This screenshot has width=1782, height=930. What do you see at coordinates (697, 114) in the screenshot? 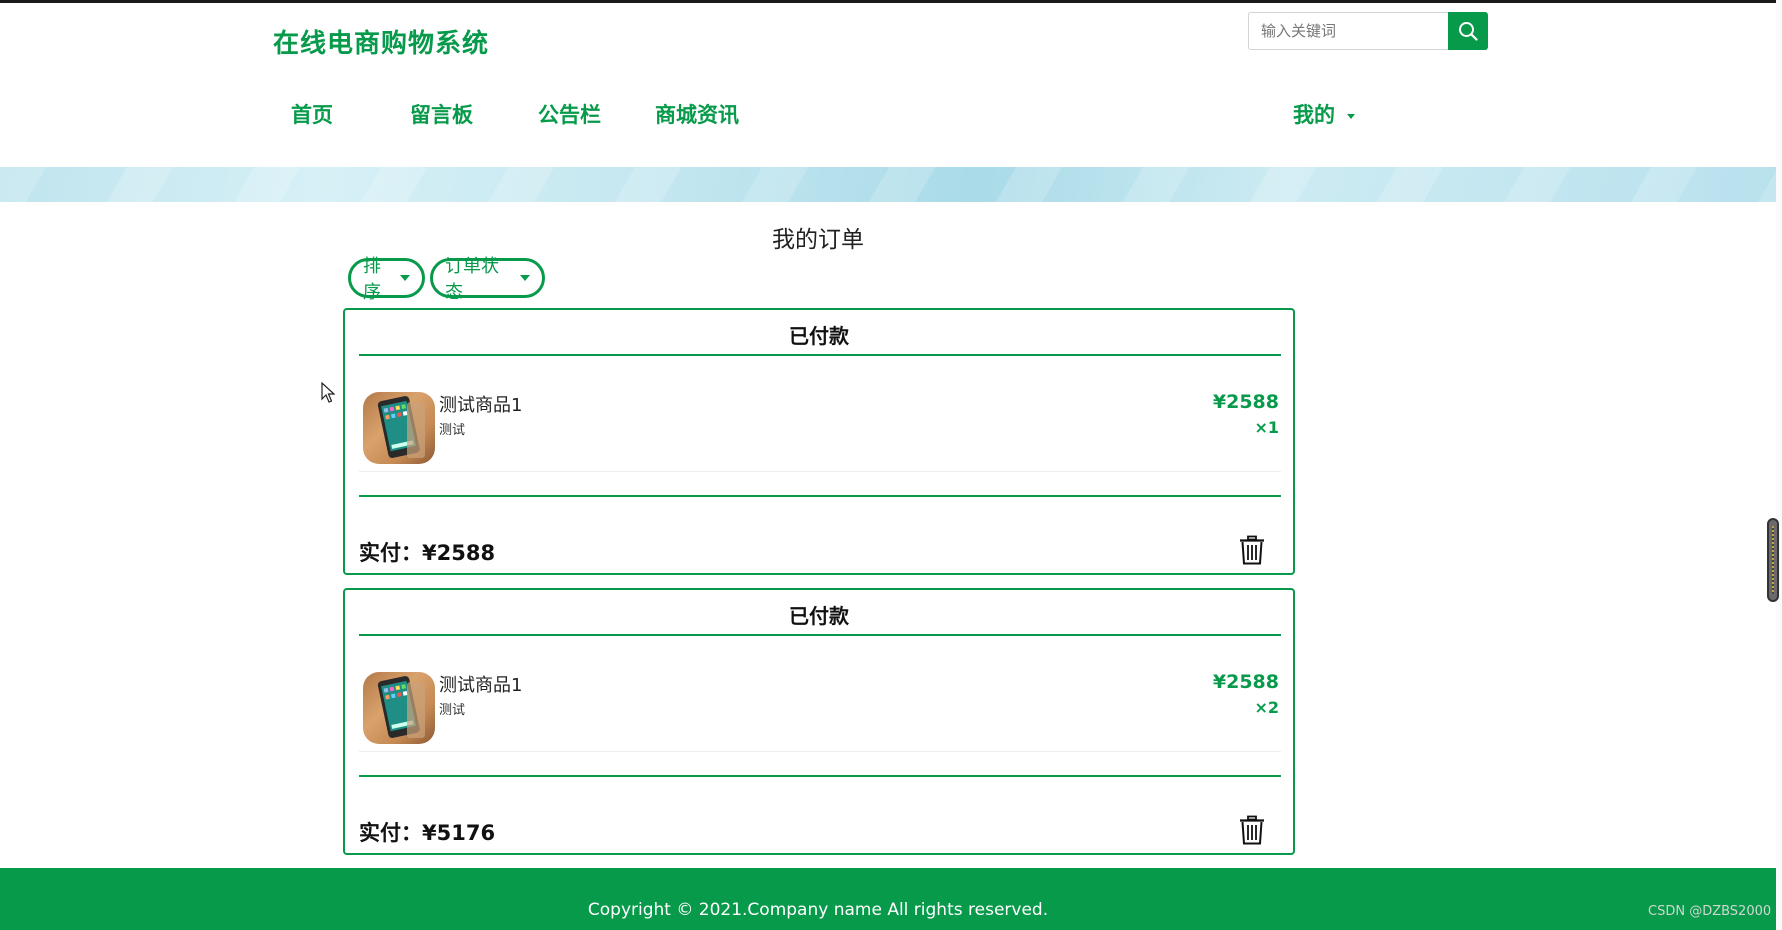
I see `nav-mall-news: 商城资讯` at bounding box center [697, 114].